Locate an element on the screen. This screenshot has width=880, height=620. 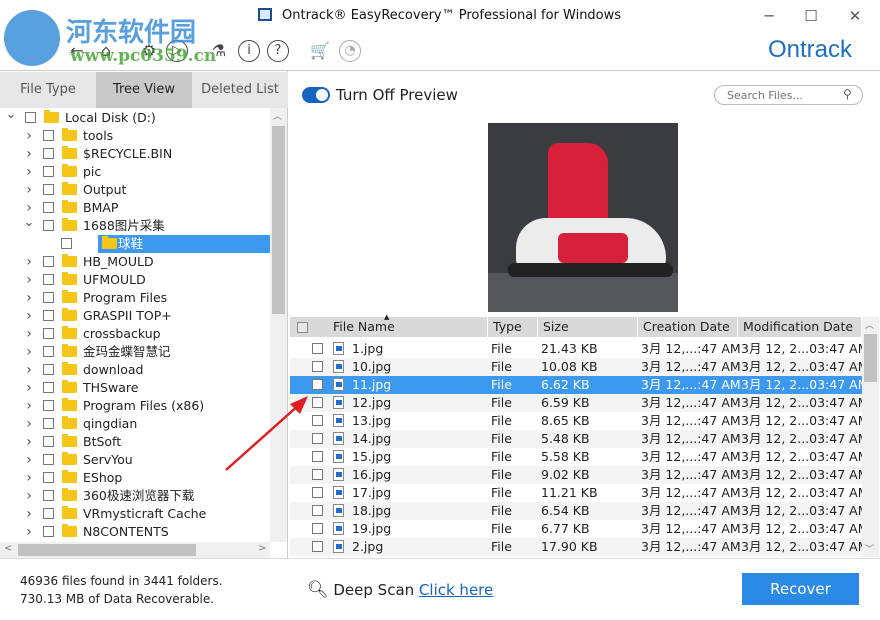
tab-file-type: File Type is located at coordinates (48, 90).